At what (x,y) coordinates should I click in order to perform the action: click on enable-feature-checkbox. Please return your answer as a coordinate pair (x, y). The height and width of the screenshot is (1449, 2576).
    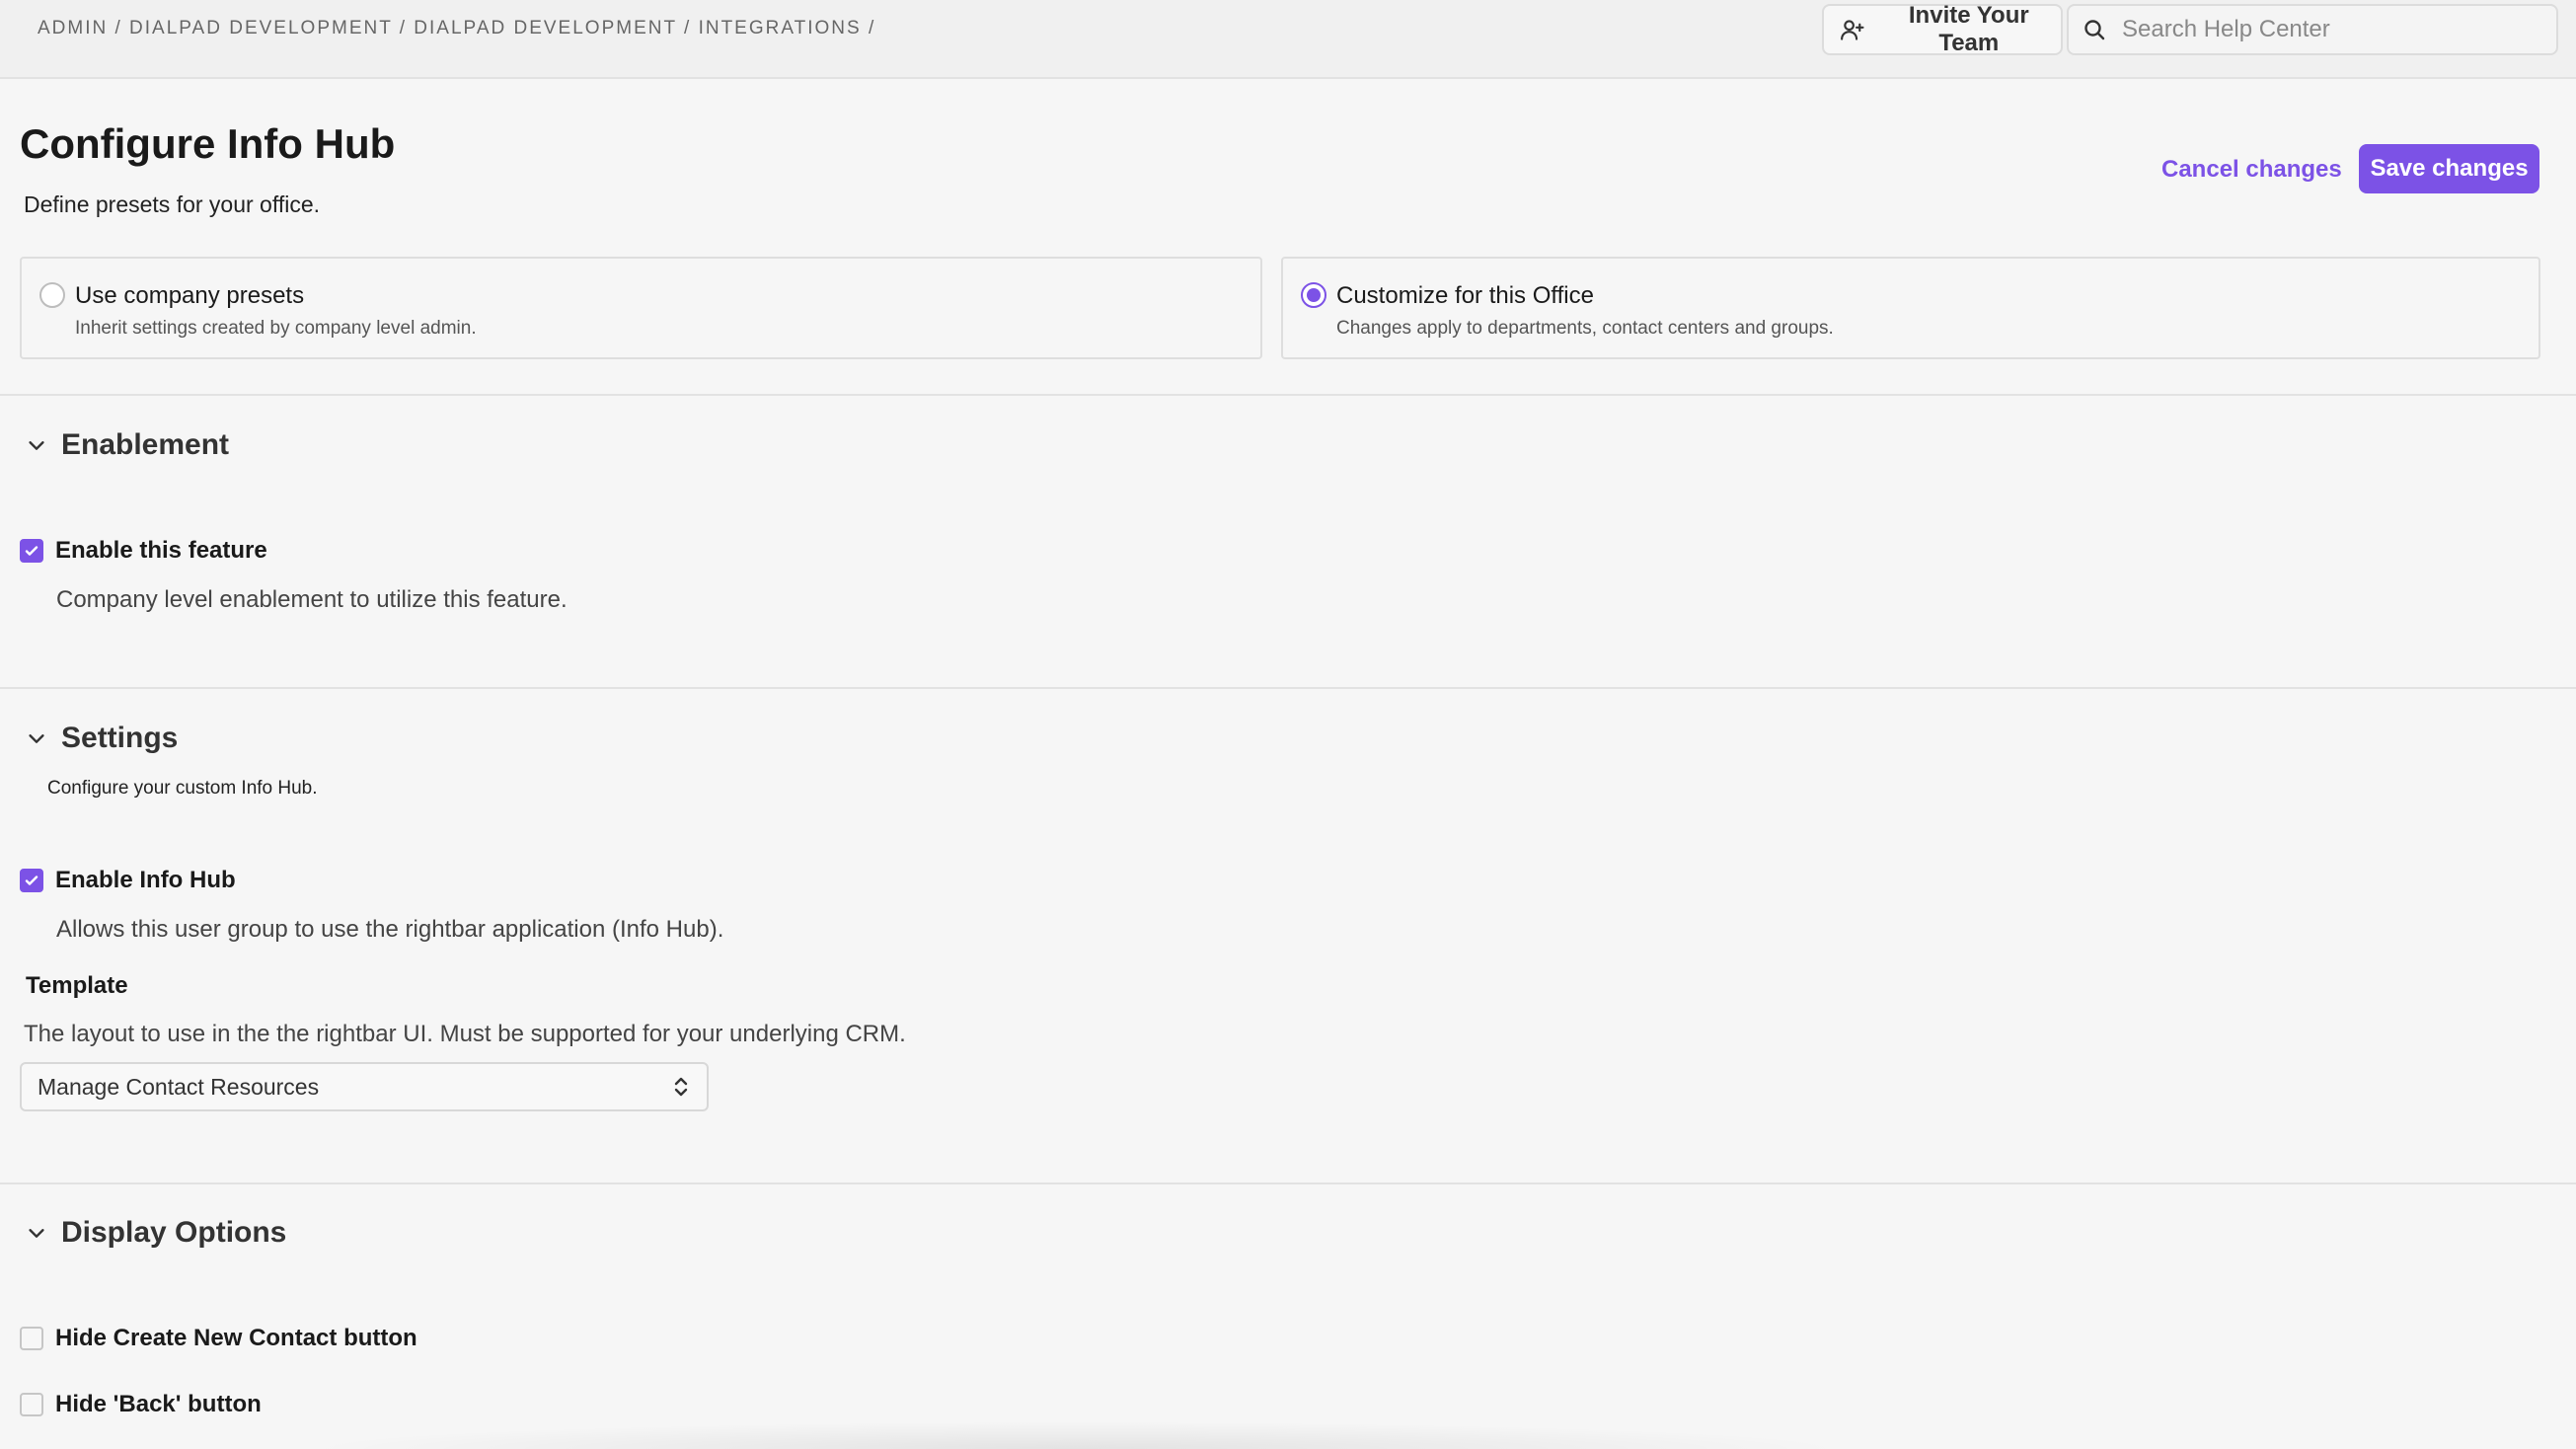
    Looking at the image, I should click on (32, 551).